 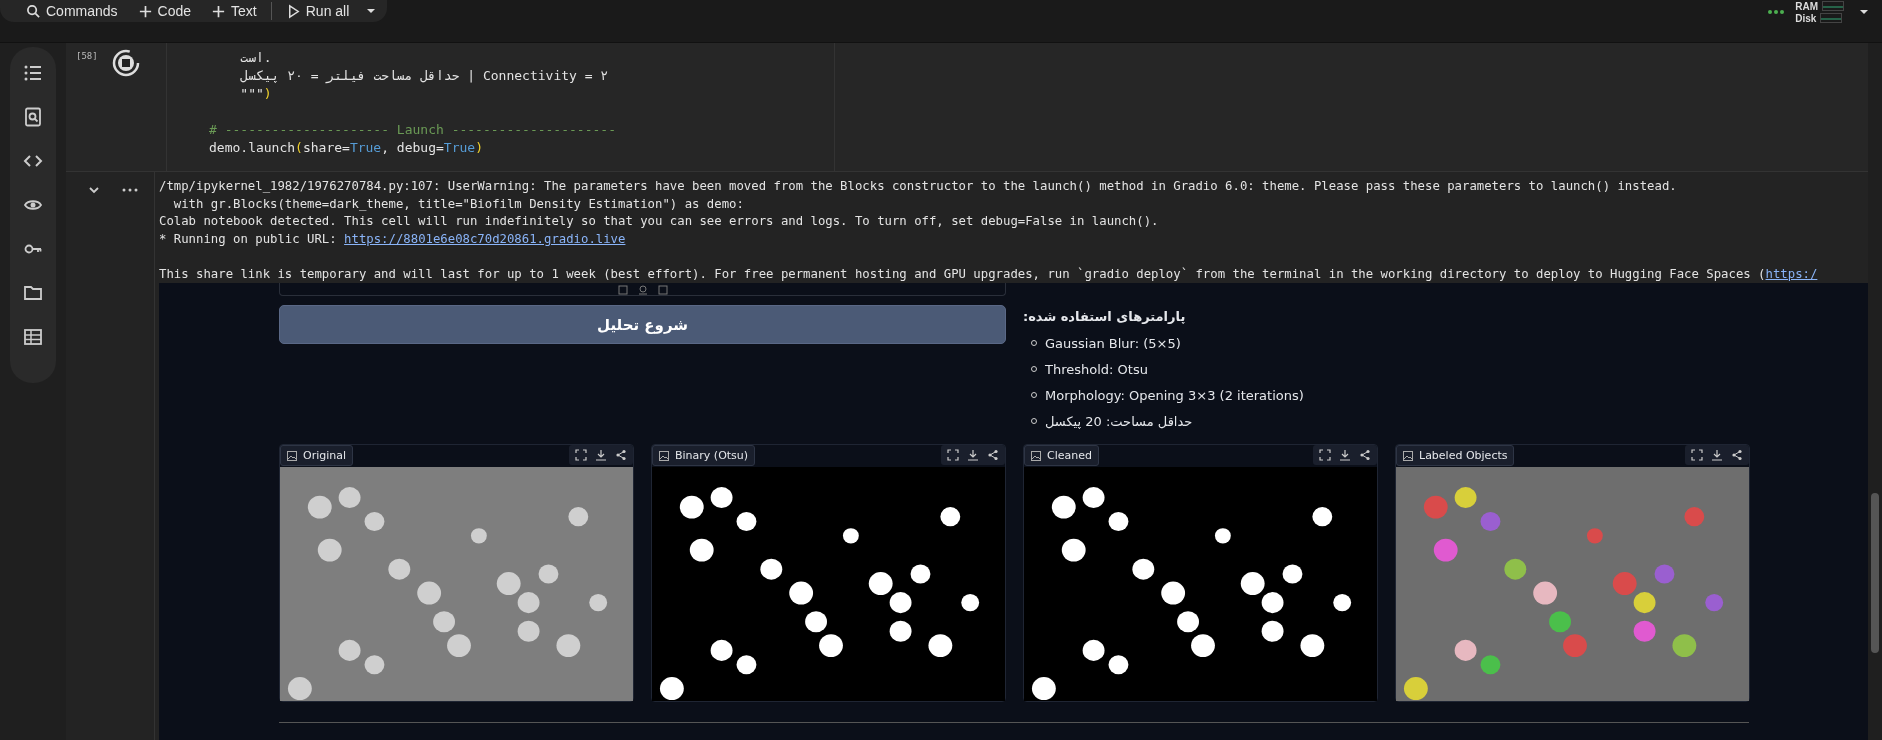 I want to click on image-label: Labeled Objects, so click(x=1455, y=455).